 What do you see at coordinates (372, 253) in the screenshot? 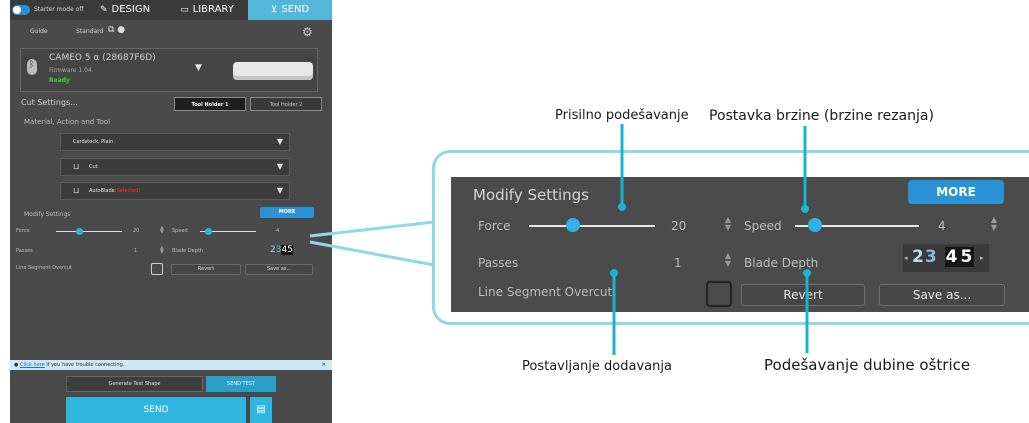
I see `zoom-connector-bottom` at bounding box center [372, 253].